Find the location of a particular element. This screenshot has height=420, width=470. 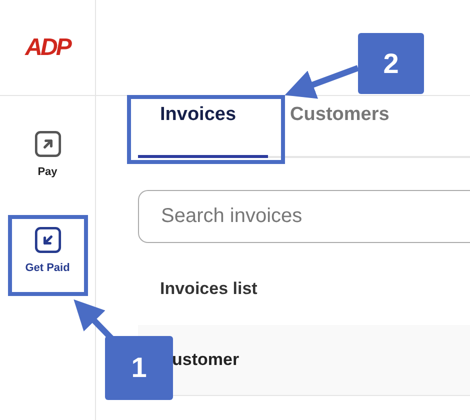

nav-label: Get Paid is located at coordinates (47, 268).